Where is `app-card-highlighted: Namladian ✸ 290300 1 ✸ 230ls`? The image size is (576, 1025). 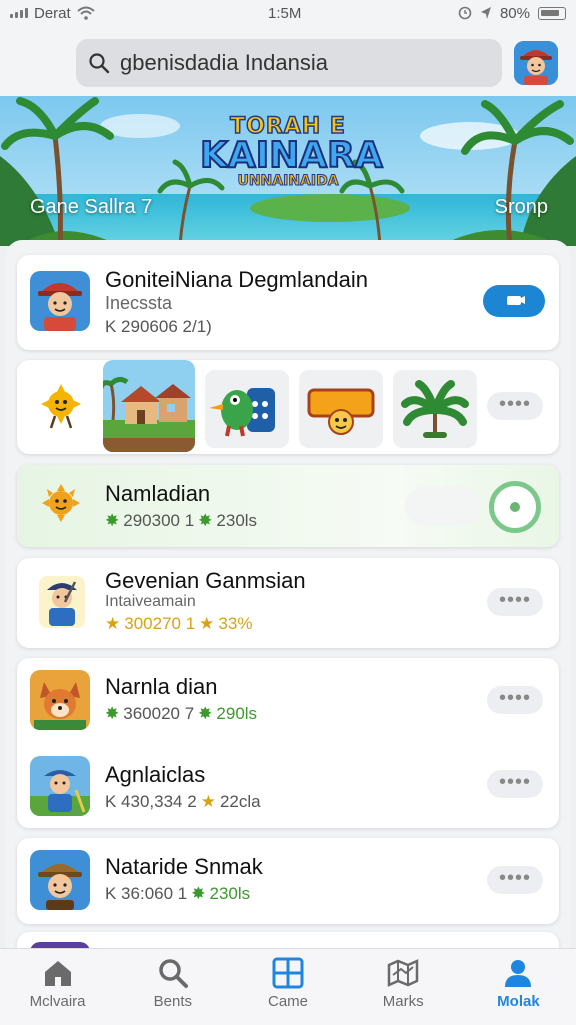
app-card-highlighted: Namladian ✸ 290300 1 ✸ 230ls is located at coordinates (288, 506).